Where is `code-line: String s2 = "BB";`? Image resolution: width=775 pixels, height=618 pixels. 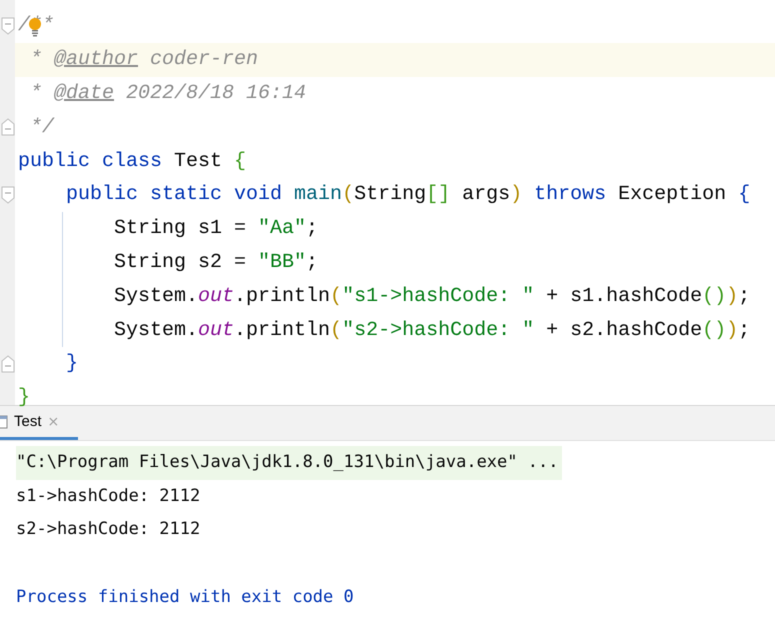
code-line: String s2 = "BB"; is located at coordinates (216, 262).